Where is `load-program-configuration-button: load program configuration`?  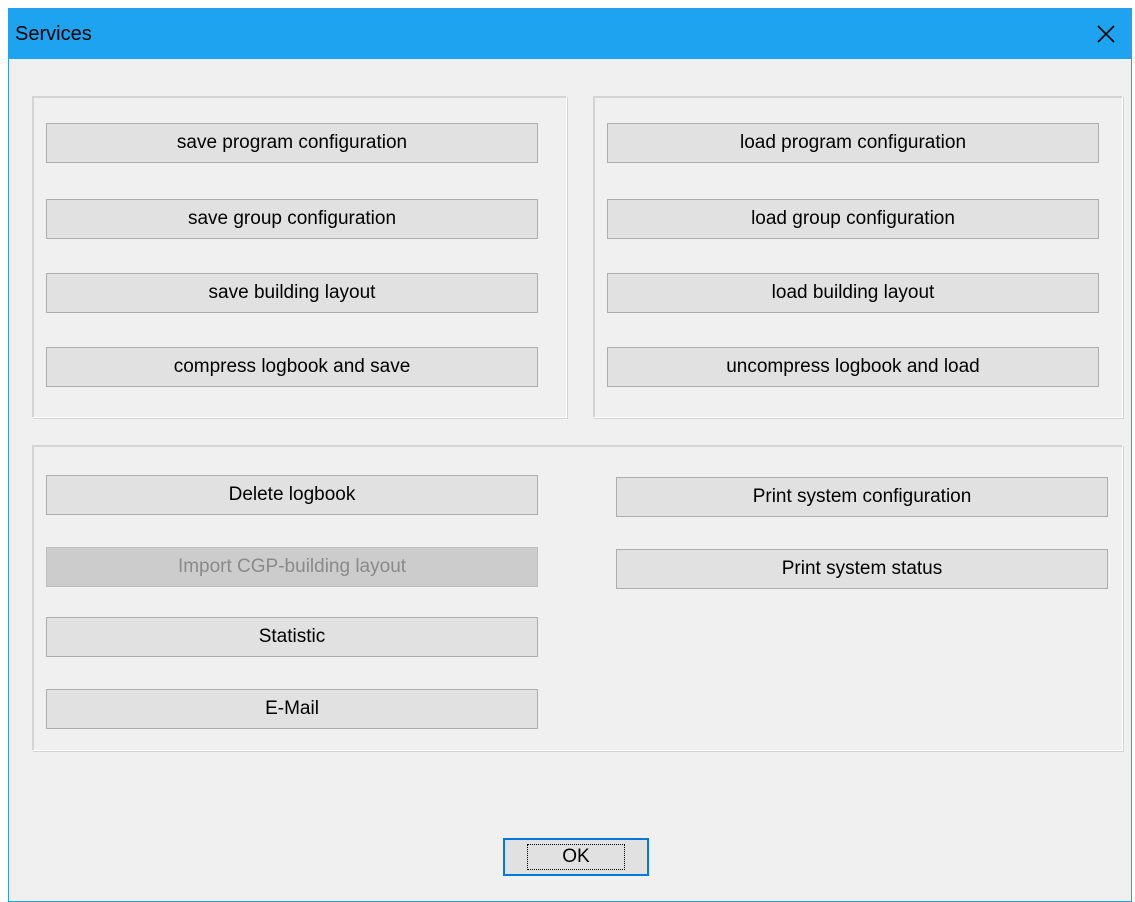
load-program-configuration-button: load program configuration is located at coordinates (853, 143).